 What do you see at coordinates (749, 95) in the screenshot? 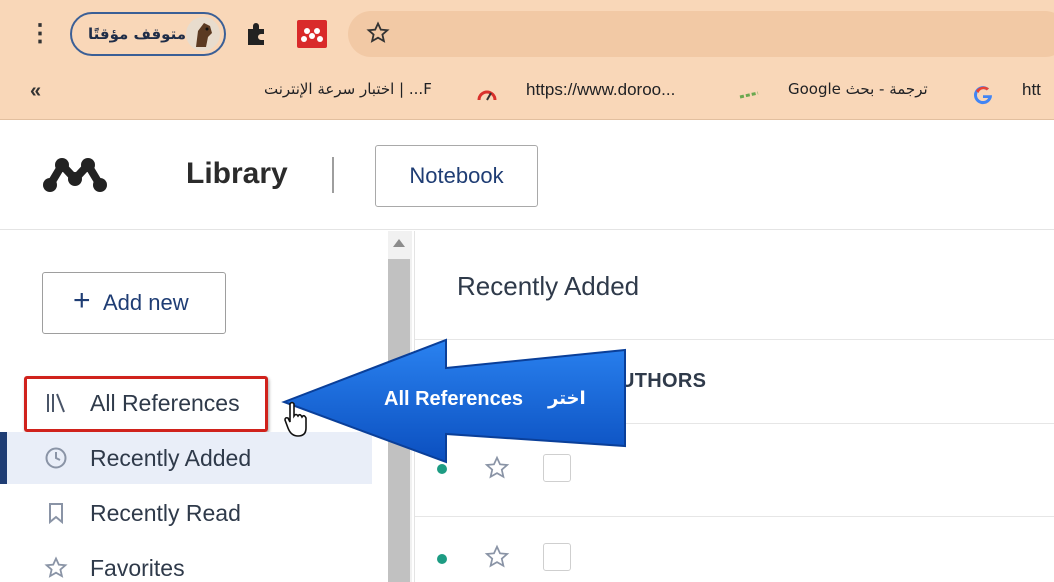
I see `doroo-icon` at bounding box center [749, 95].